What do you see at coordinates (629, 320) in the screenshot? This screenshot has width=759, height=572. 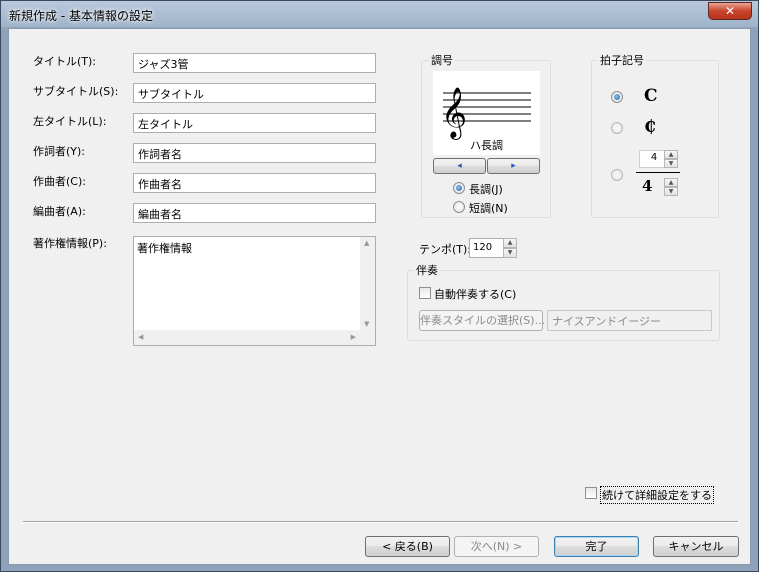 I see `style-name-field: ナイスアンドイージー` at bounding box center [629, 320].